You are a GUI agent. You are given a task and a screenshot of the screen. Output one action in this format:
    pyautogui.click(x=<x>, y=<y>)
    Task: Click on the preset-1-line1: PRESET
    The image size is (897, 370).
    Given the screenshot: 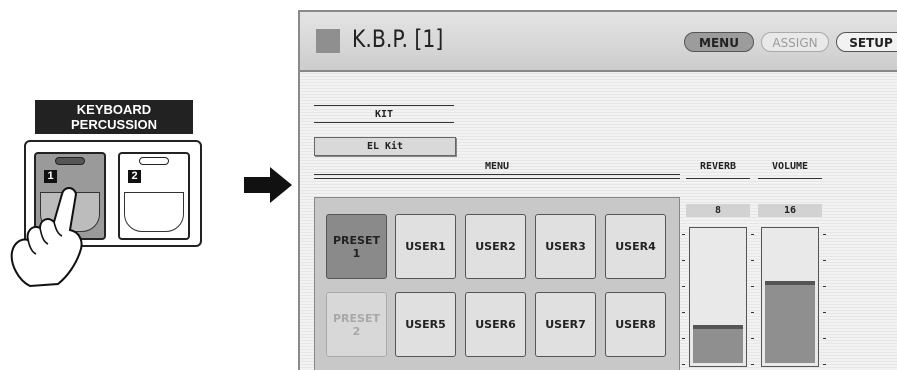 What is the action you would take?
    pyautogui.click(x=356, y=240)
    